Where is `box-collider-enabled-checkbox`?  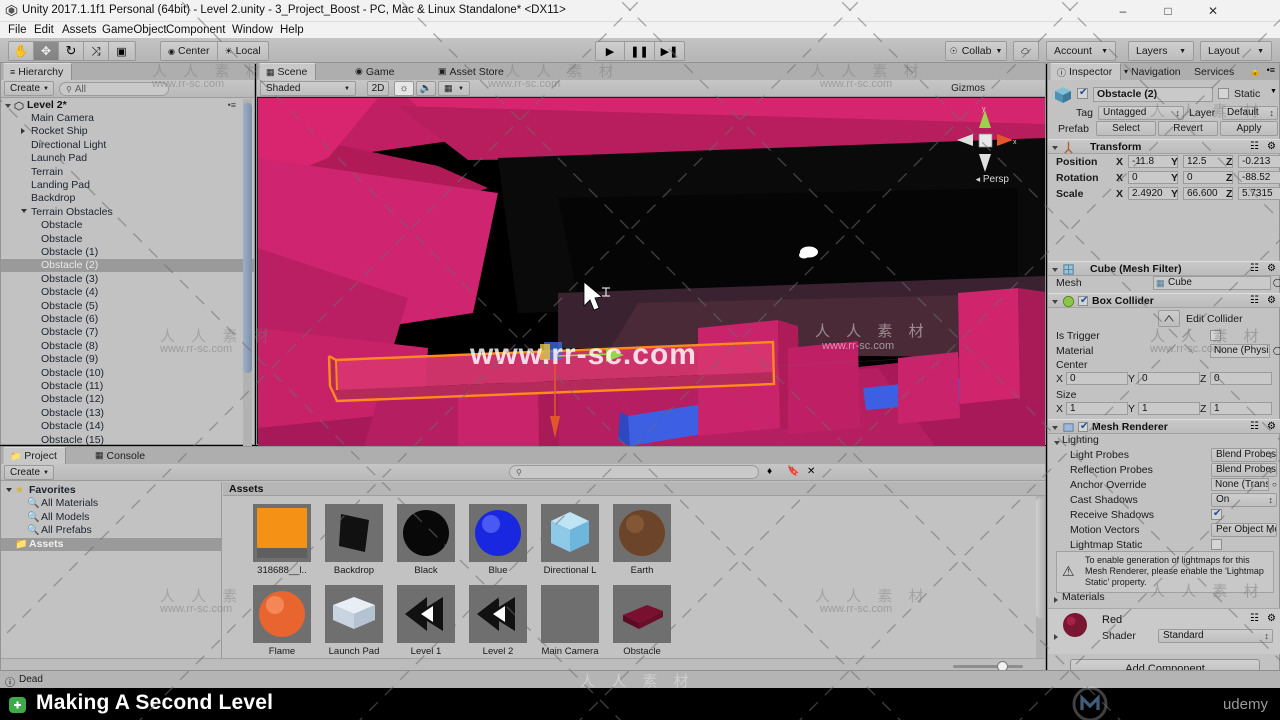
box-collider-enabled-checkbox is located at coordinates (1083, 300).